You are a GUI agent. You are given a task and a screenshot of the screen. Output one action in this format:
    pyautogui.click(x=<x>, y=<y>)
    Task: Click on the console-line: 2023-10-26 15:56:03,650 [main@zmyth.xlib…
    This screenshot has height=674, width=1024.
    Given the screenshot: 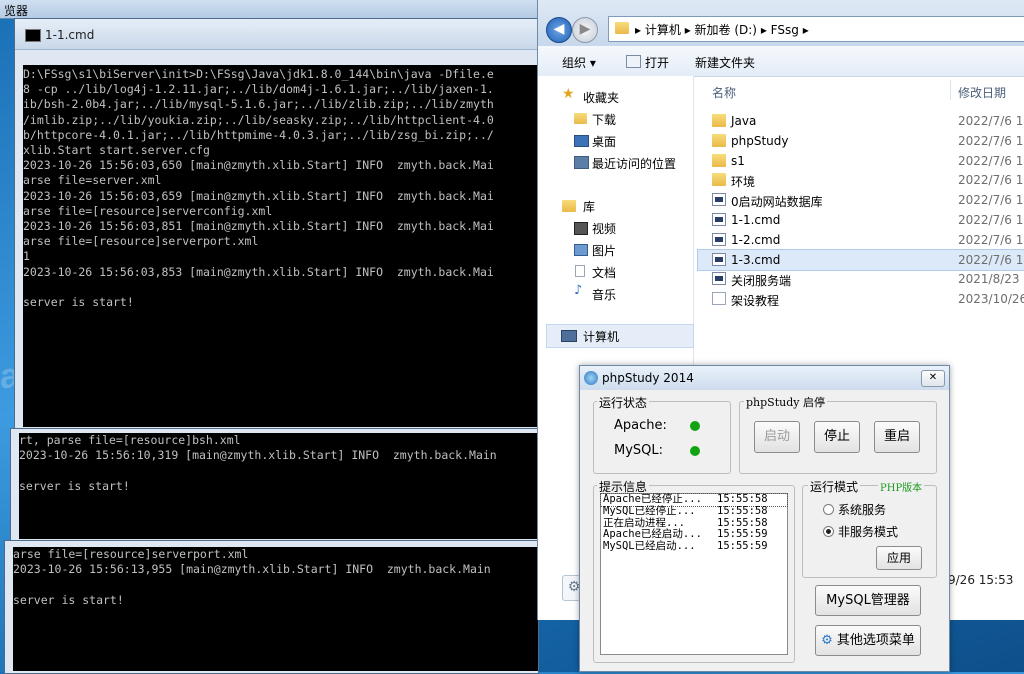 What is the action you would take?
    pyautogui.click(x=258, y=165)
    